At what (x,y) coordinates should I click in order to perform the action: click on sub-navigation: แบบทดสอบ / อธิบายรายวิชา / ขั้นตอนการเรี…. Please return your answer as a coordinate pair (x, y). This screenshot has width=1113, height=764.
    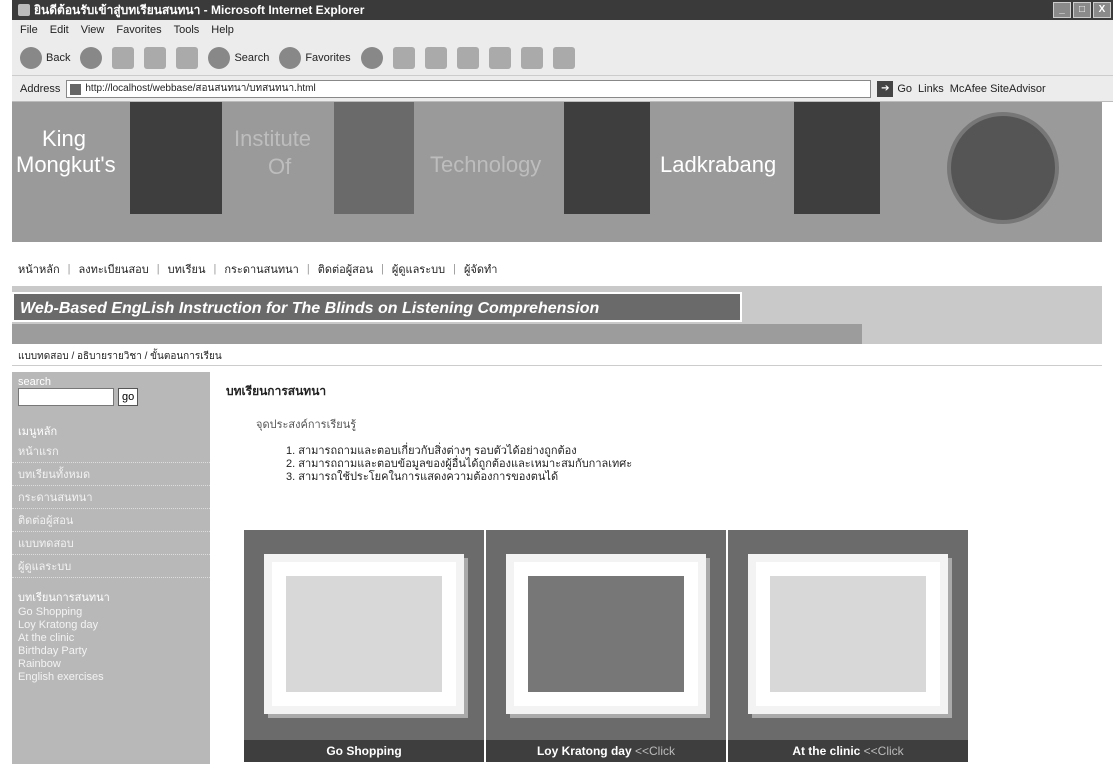
    Looking at the image, I should click on (557, 357).